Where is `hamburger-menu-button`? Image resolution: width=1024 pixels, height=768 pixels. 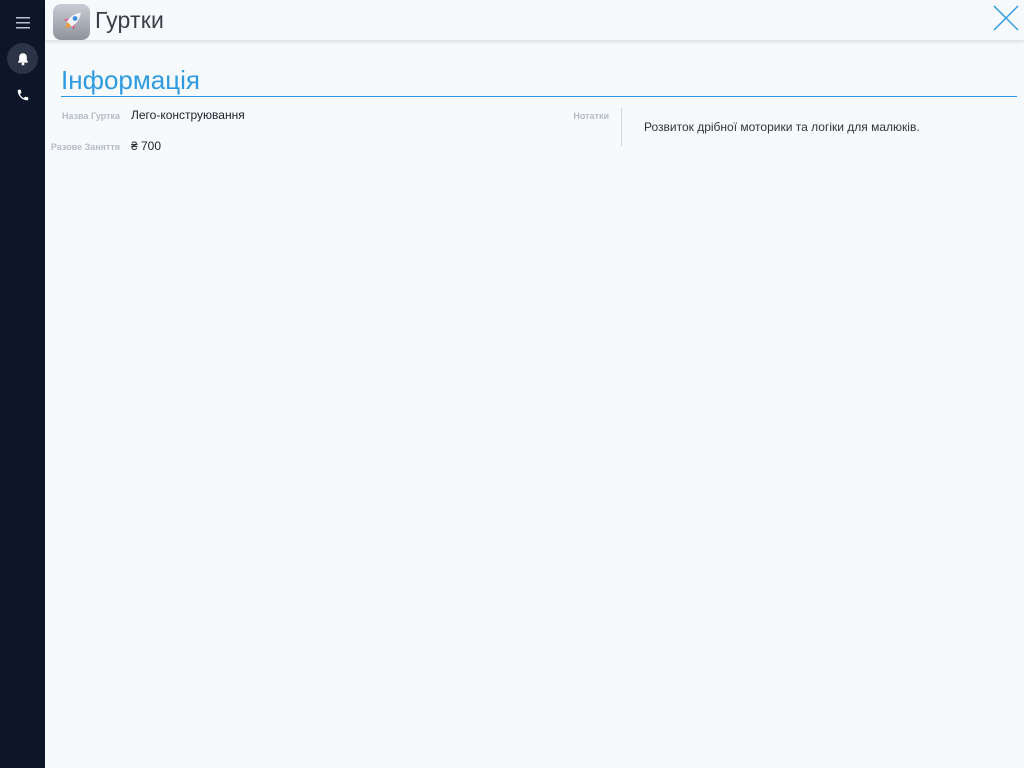
hamburger-menu-button is located at coordinates (22, 22).